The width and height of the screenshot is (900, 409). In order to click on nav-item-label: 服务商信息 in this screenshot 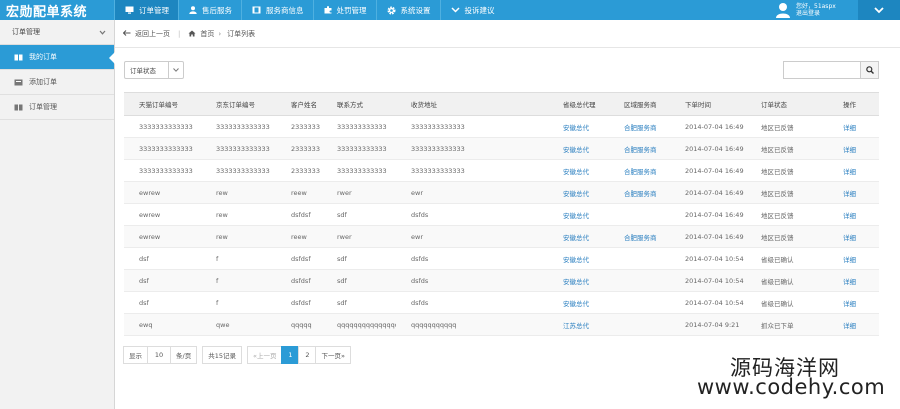, I will do `click(285, 10)`.